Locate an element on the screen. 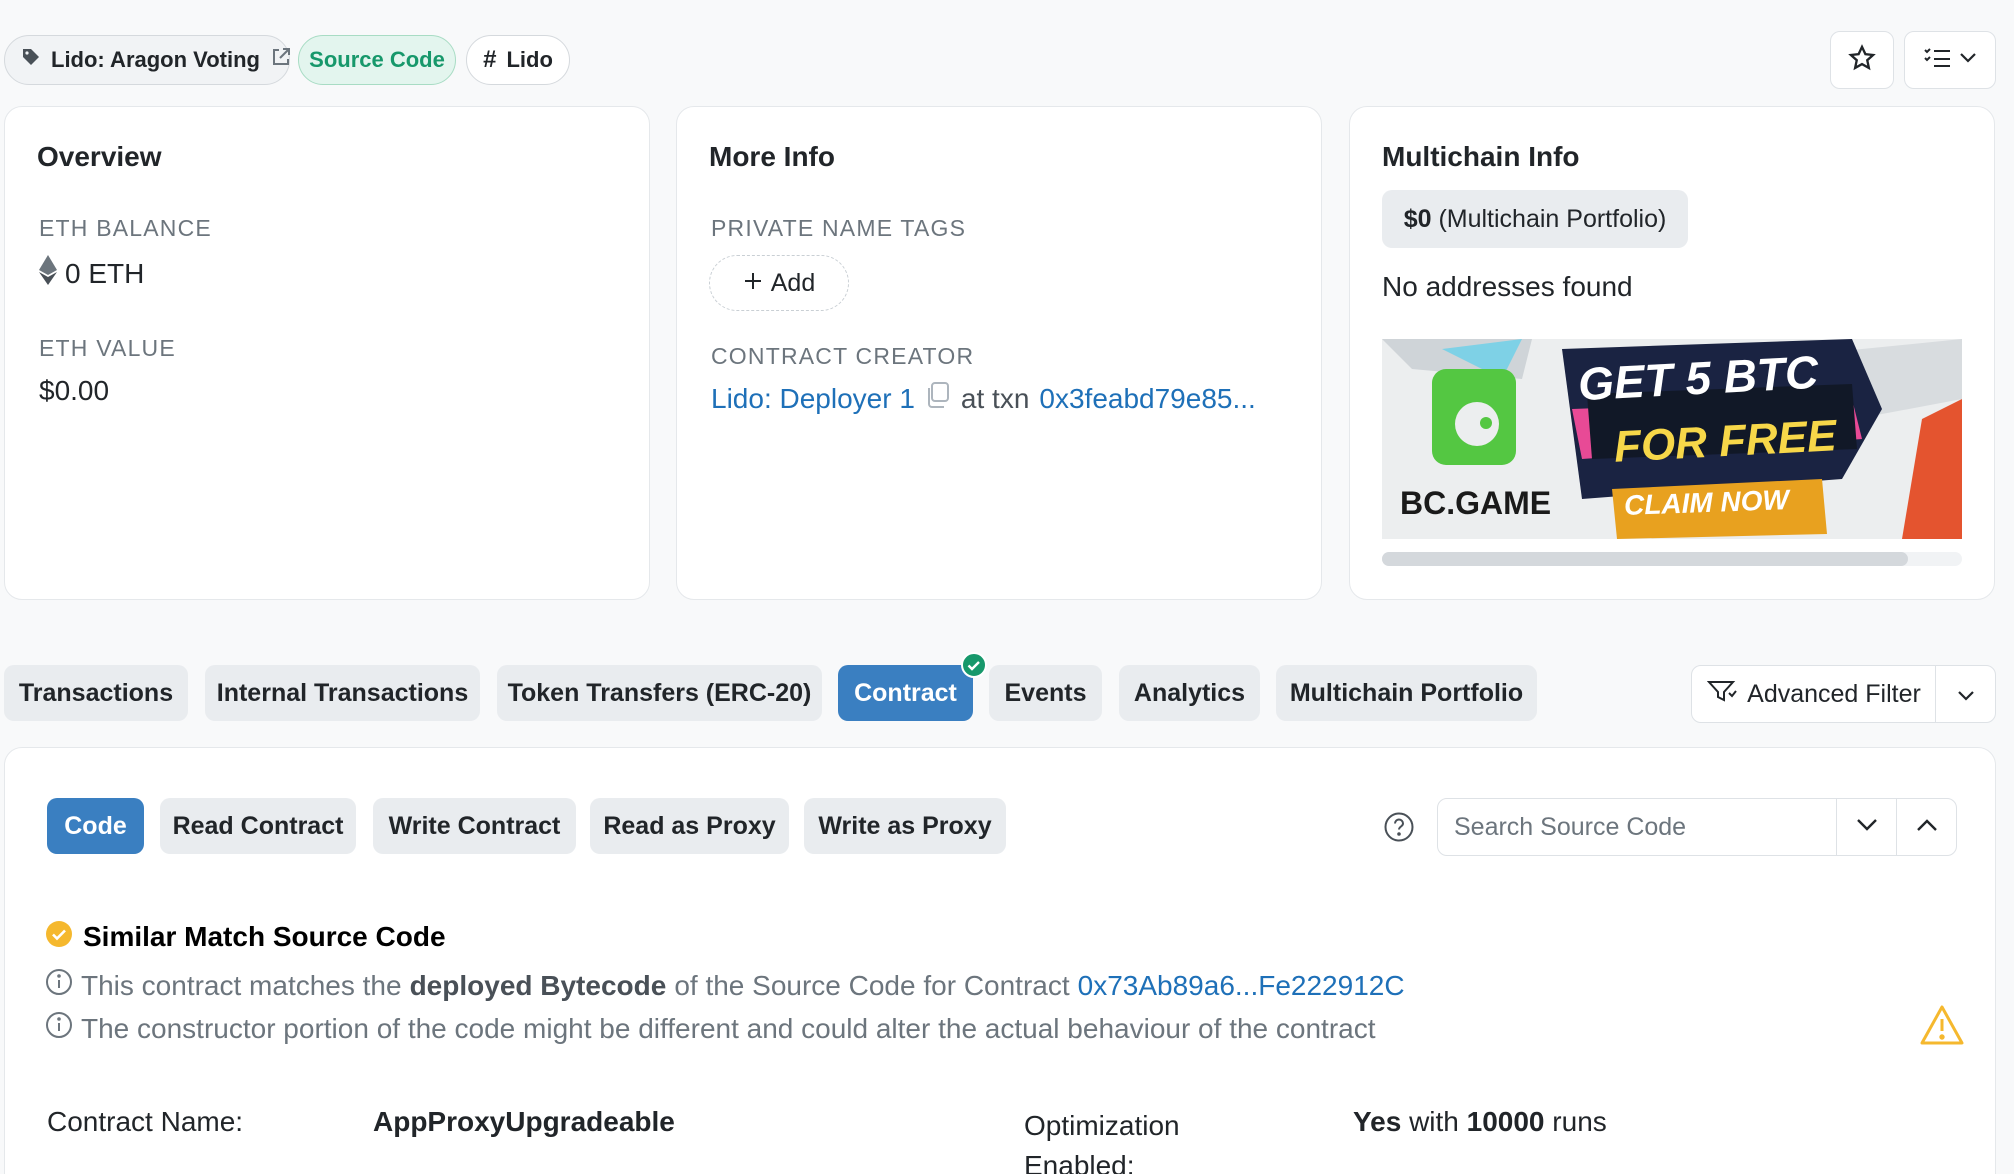  similar-match-title: Similar Match Source Code is located at coordinates (264, 936).